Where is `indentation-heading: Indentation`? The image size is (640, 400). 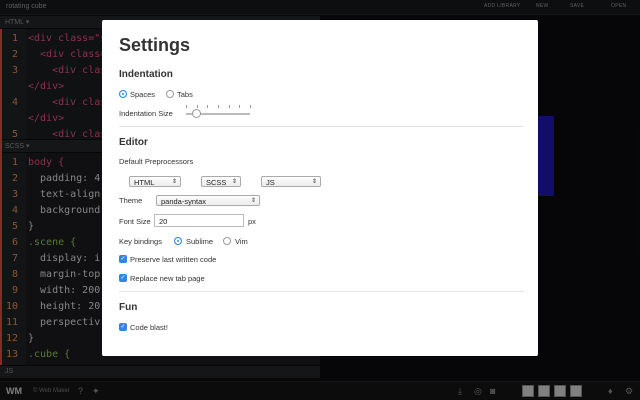 indentation-heading: Indentation is located at coordinates (146, 74).